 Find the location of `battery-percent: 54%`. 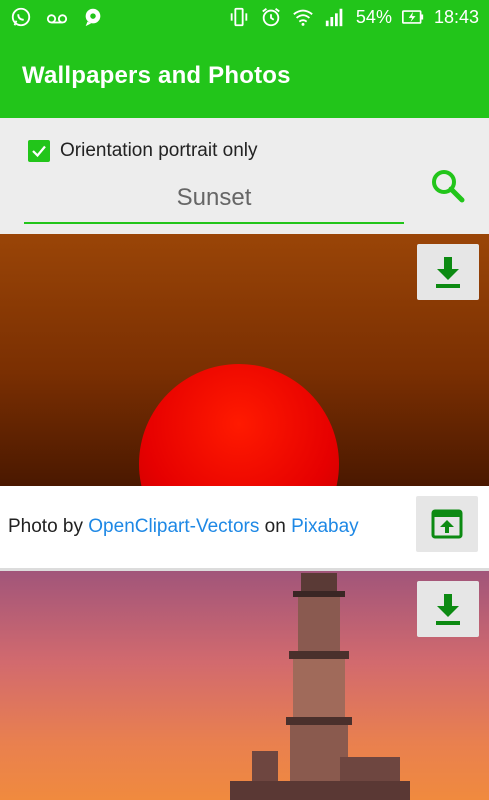

battery-percent: 54% is located at coordinates (373, 16).